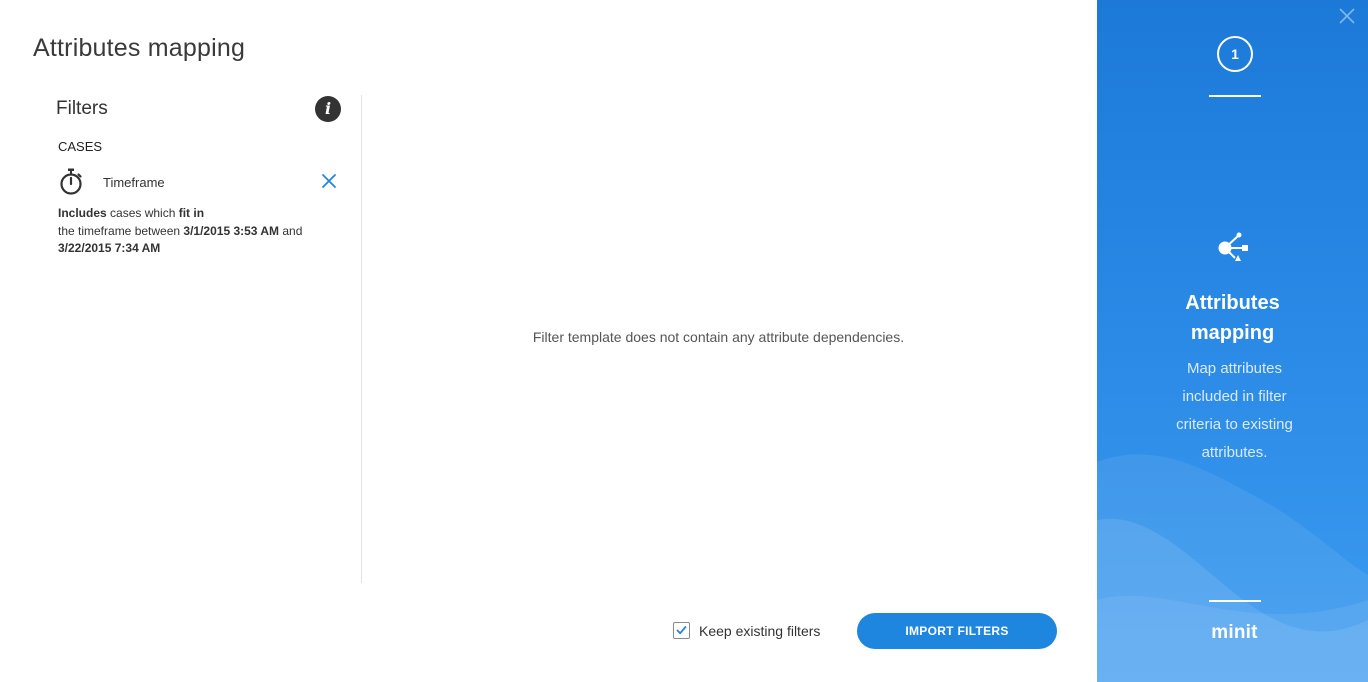  I want to click on desc-end-date: 3/22/2015 7:34 AM, so click(109, 248).